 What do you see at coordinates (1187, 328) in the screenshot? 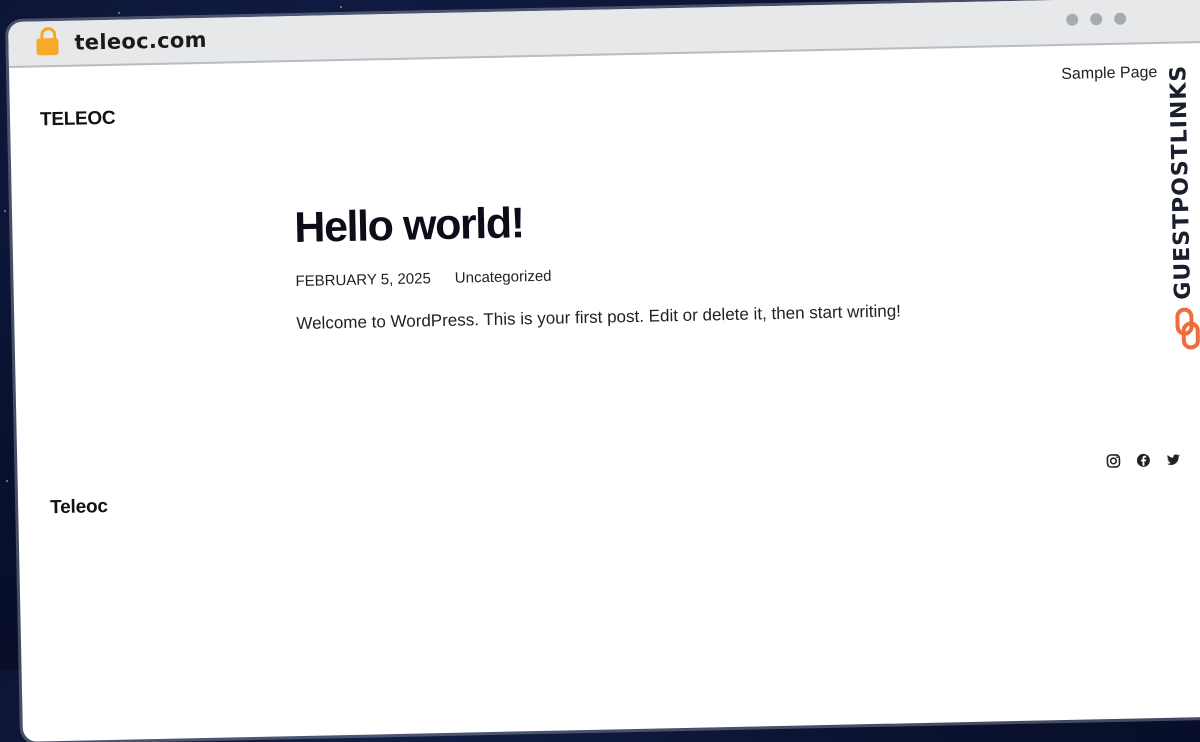
I see `chain-link-logo-icon` at bounding box center [1187, 328].